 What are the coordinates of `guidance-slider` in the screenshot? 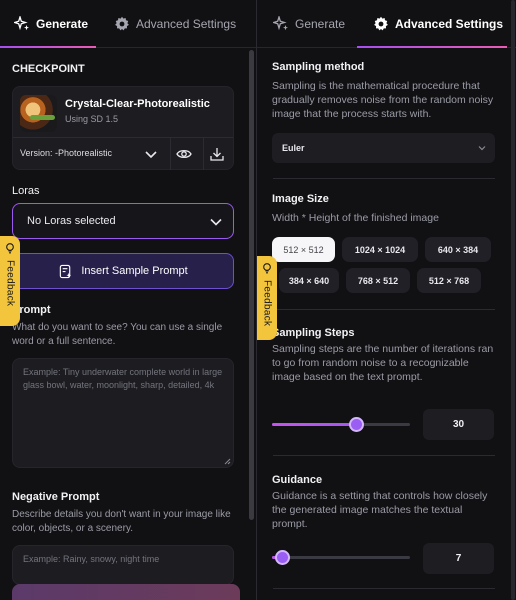 It's located at (341, 557).